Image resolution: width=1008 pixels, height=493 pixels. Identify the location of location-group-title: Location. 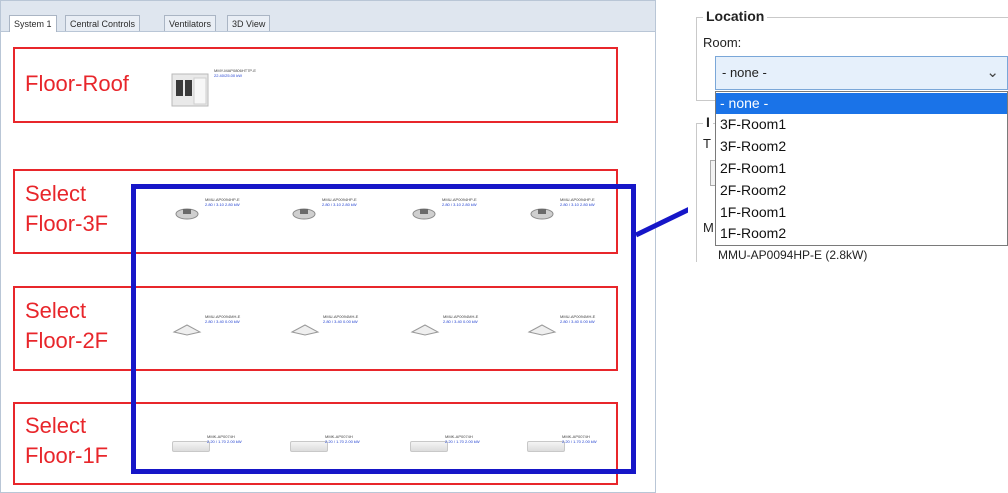
(735, 16).